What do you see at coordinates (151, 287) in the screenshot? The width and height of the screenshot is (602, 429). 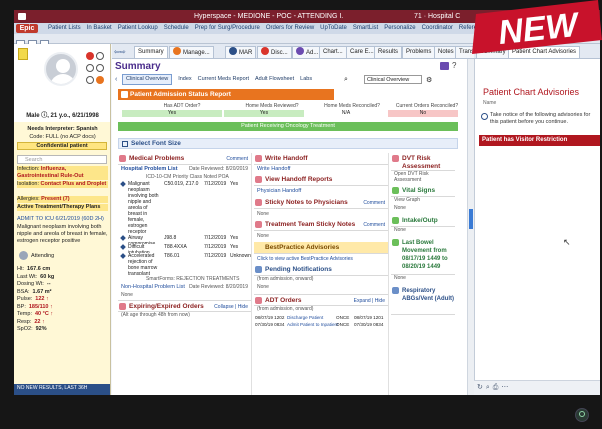 I see `non-hospital-problem-link: Non-Hospital Problem List` at bounding box center [151, 287].